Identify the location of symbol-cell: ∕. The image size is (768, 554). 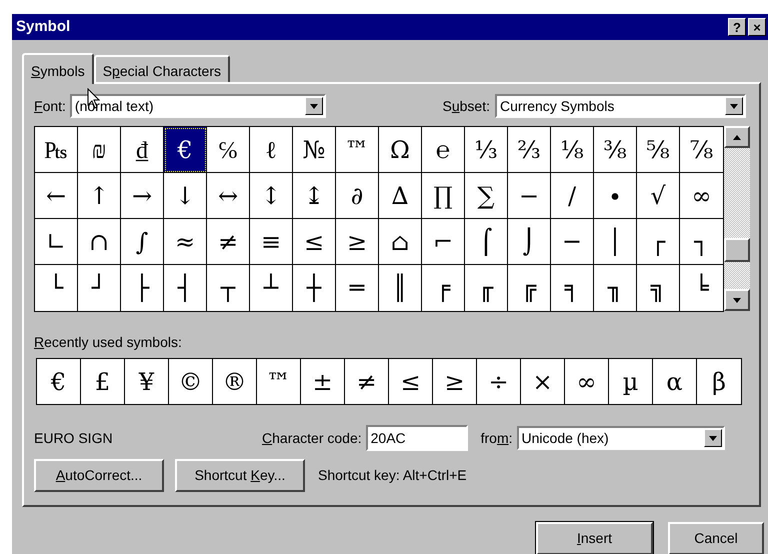
(572, 196).